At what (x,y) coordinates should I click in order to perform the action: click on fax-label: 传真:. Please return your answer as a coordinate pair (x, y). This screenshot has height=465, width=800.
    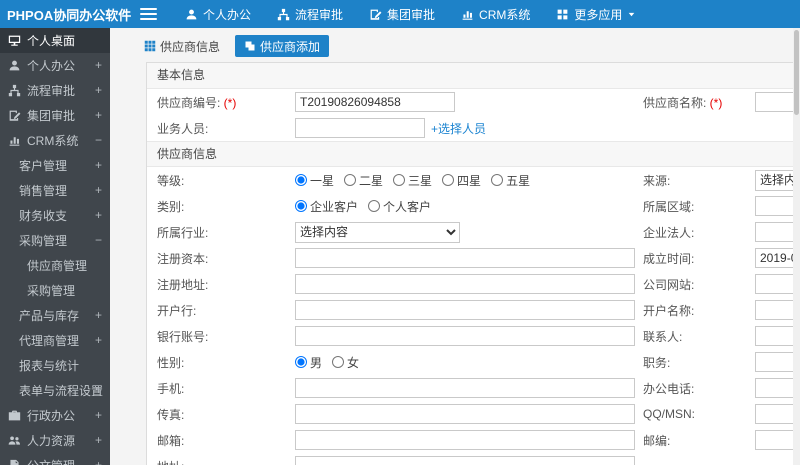
    Looking at the image, I should click on (171, 414).